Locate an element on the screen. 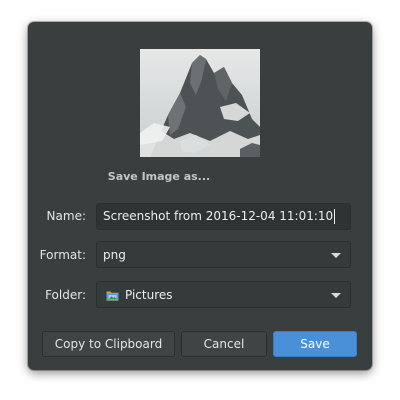 This screenshot has height=400, width=400. text-cursor is located at coordinates (335, 216).